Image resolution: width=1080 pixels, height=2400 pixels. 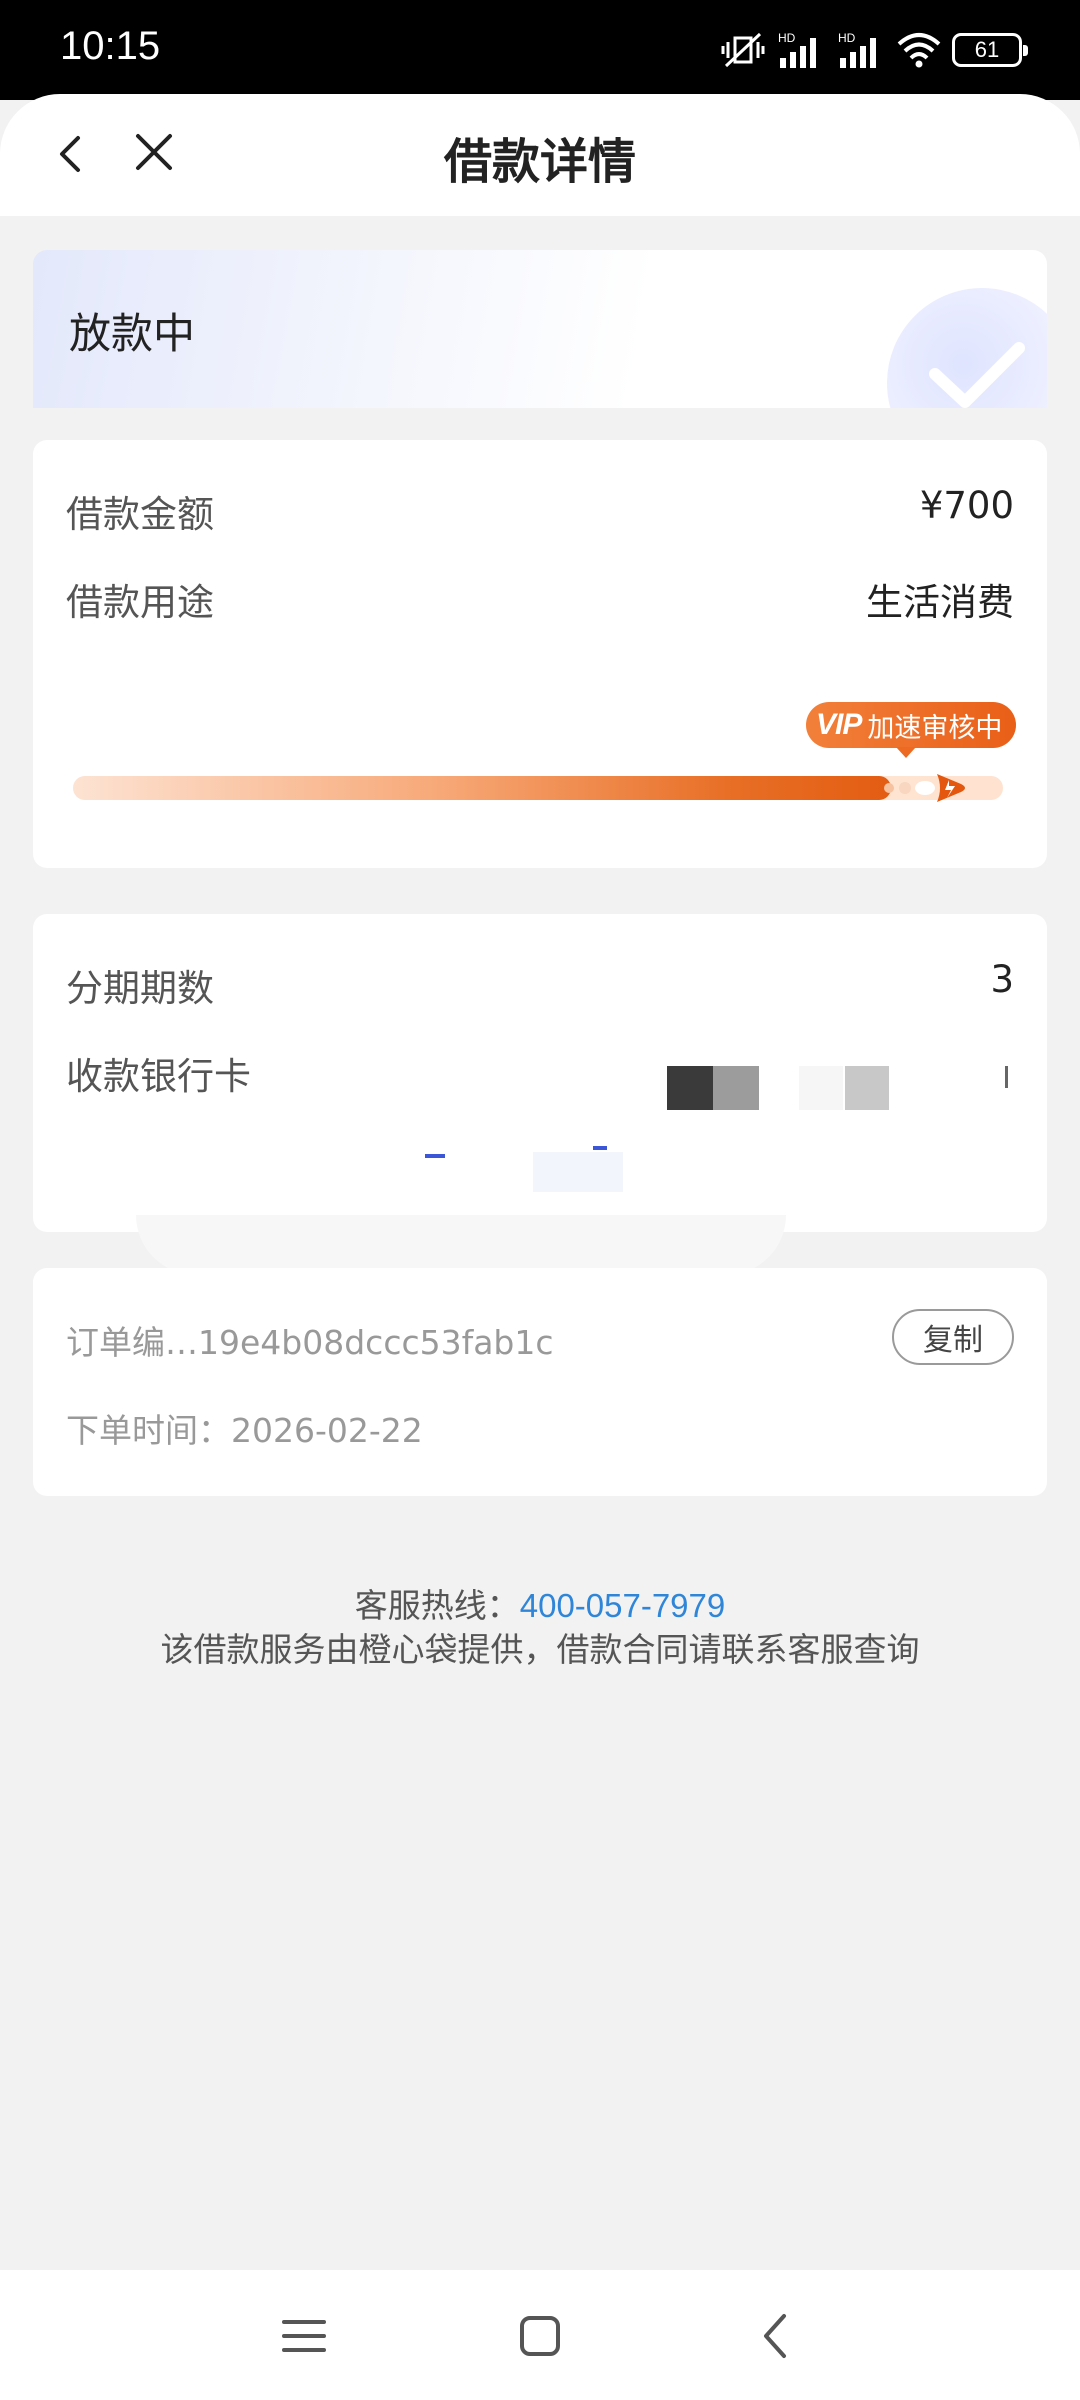 I want to click on menu-icon, so click(x=304, y=2336).